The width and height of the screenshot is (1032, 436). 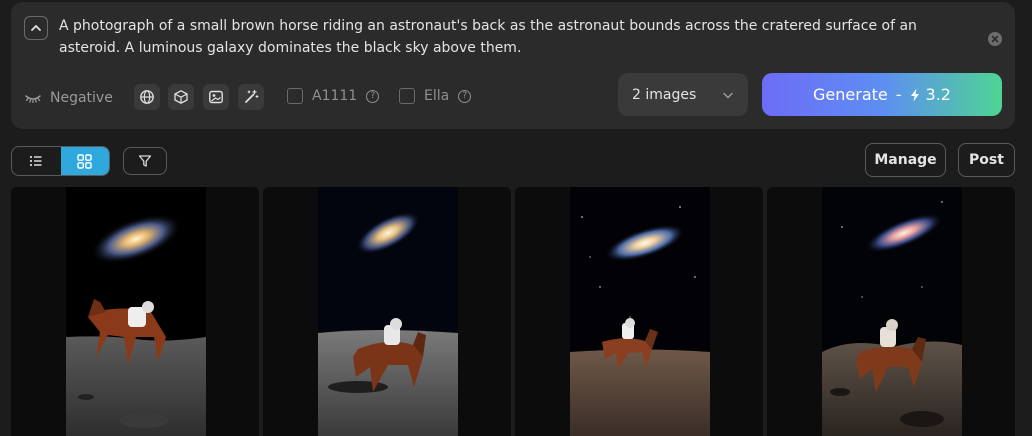 I want to click on enhance-prompt-button, so click(x=251, y=97).